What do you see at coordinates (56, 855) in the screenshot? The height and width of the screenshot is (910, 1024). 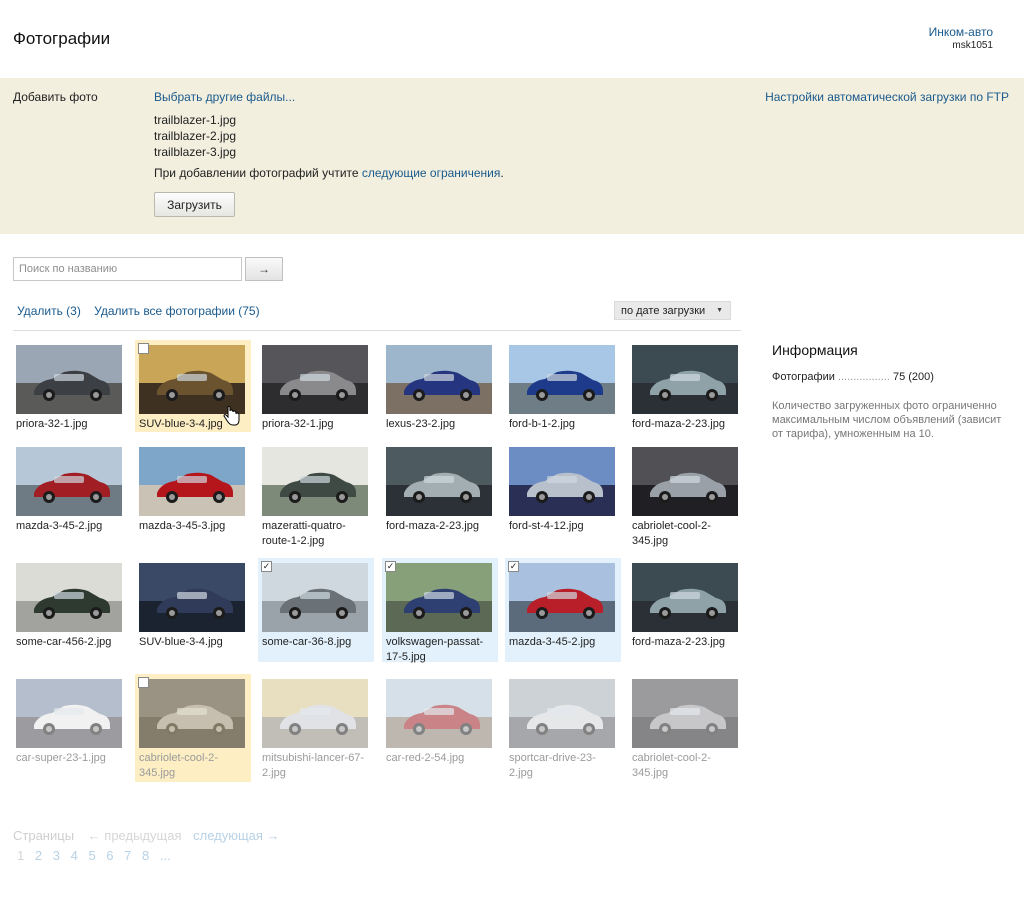 I see `page-number-link: 3` at bounding box center [56, 855].